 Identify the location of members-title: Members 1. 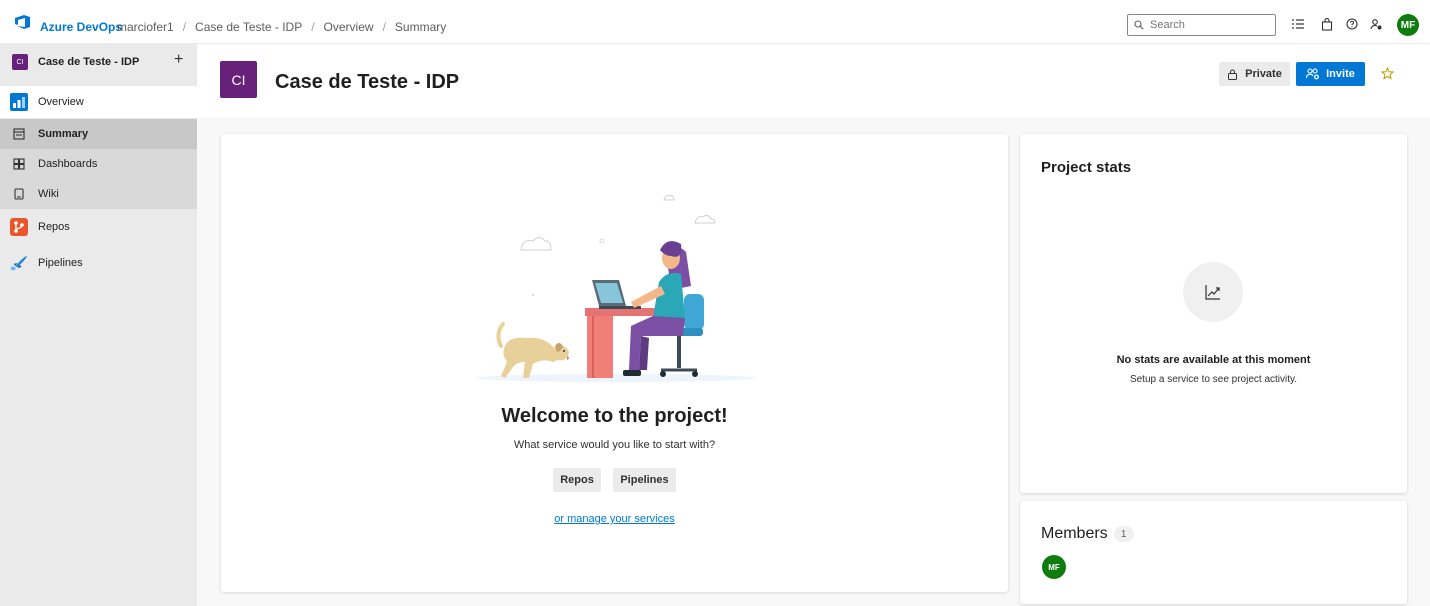
(1087, 534).